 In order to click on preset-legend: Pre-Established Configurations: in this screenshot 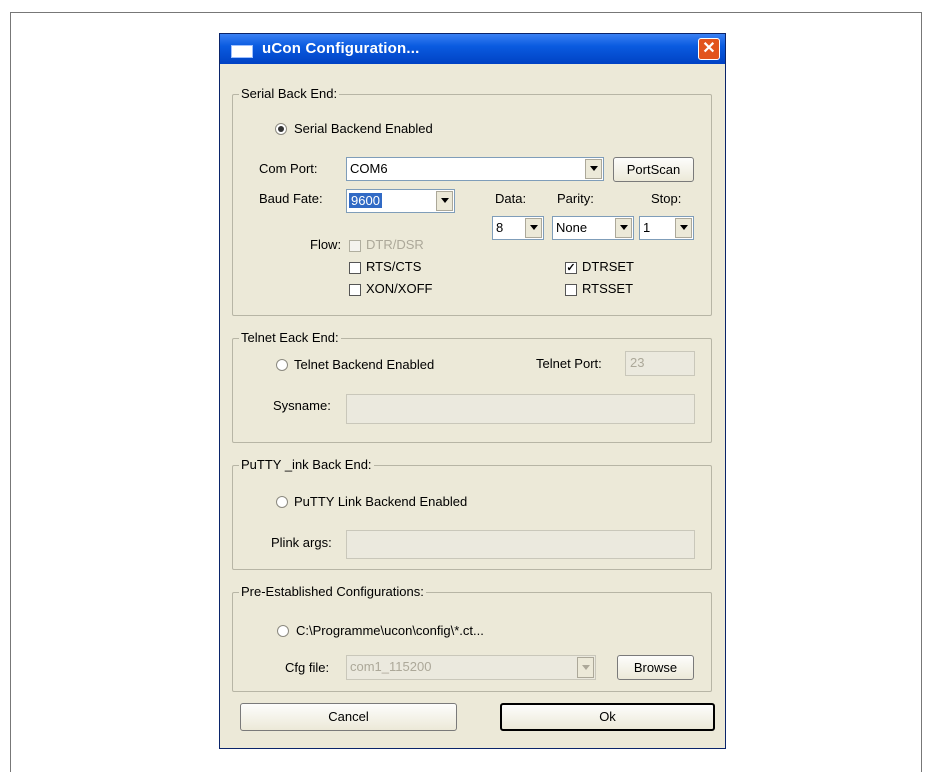, I will do `click(332, 591)`.